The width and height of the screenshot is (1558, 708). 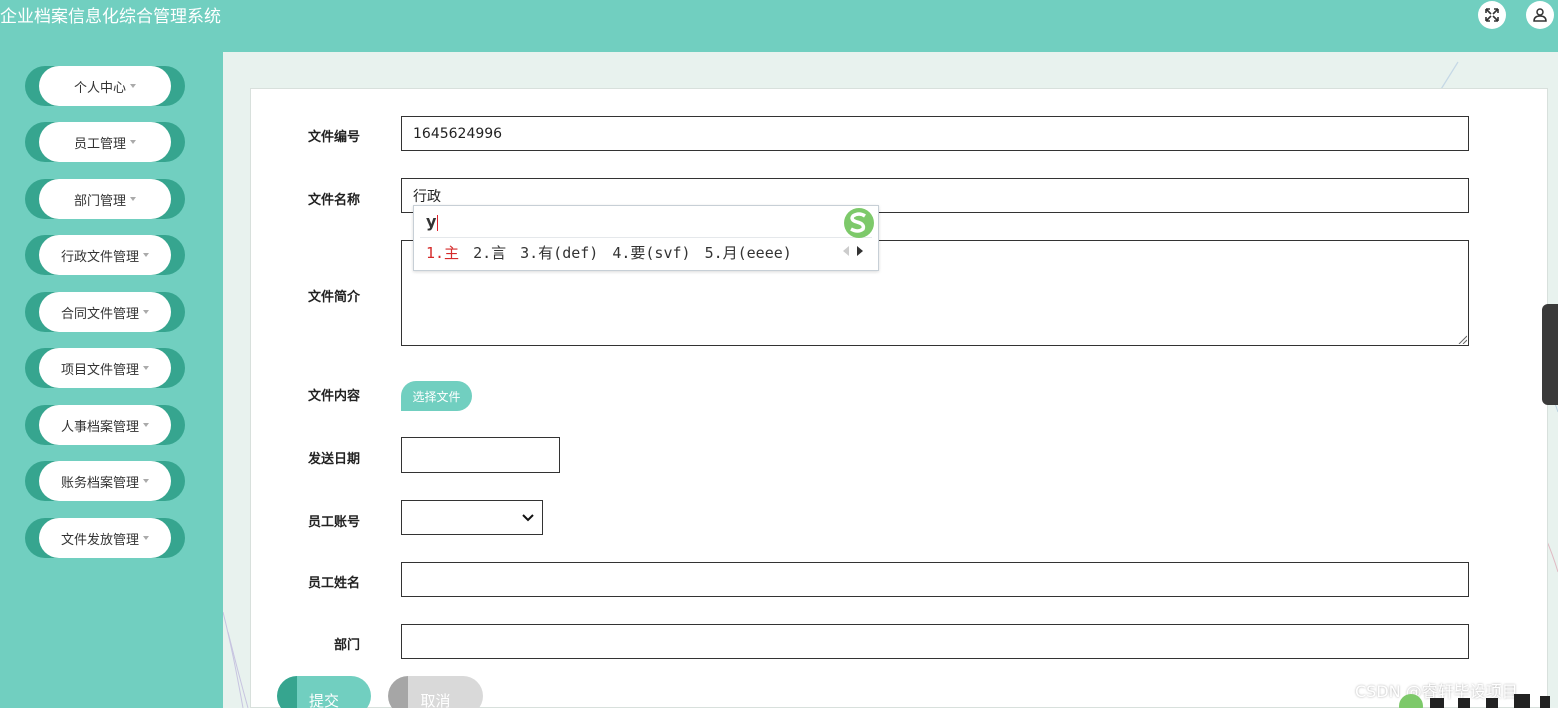 What do you see at coordinates (427, 196) in the screenshot?
I see `file-name-value: 行政` at bounding box center [427, 196].